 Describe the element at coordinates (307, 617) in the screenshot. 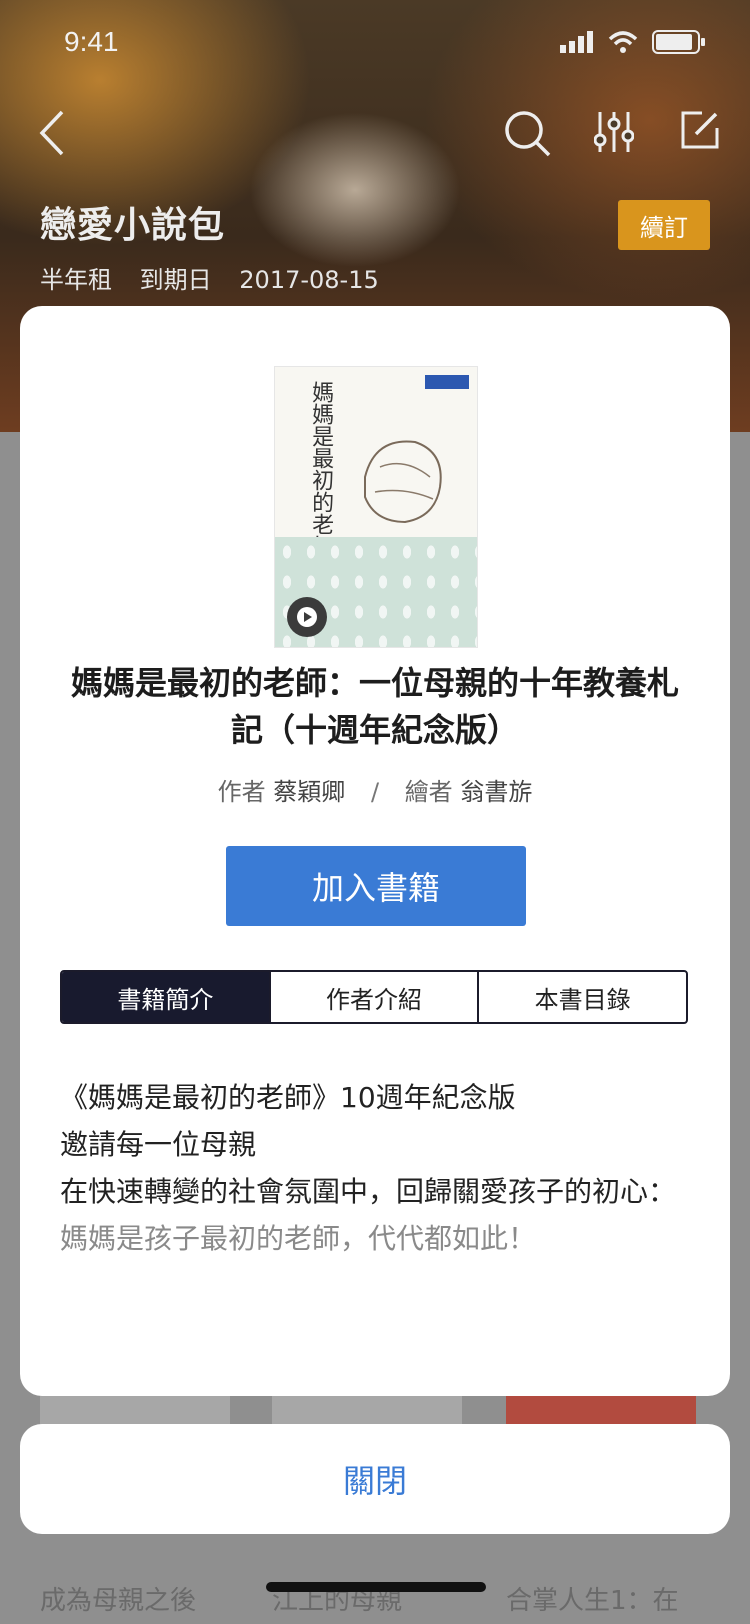

I see `play-icon` at that location.